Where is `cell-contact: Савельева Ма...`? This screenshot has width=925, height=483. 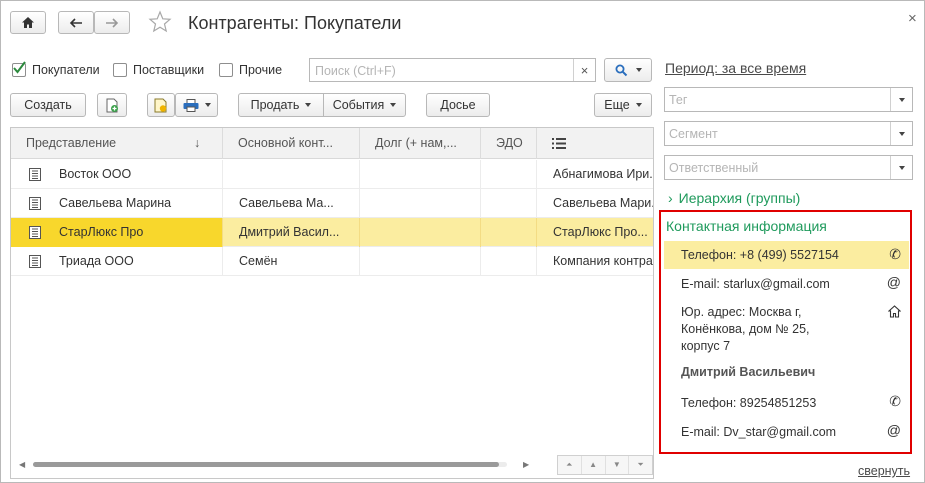
cell-contact: Савельева Ма... is located at coordinates (291, 203).